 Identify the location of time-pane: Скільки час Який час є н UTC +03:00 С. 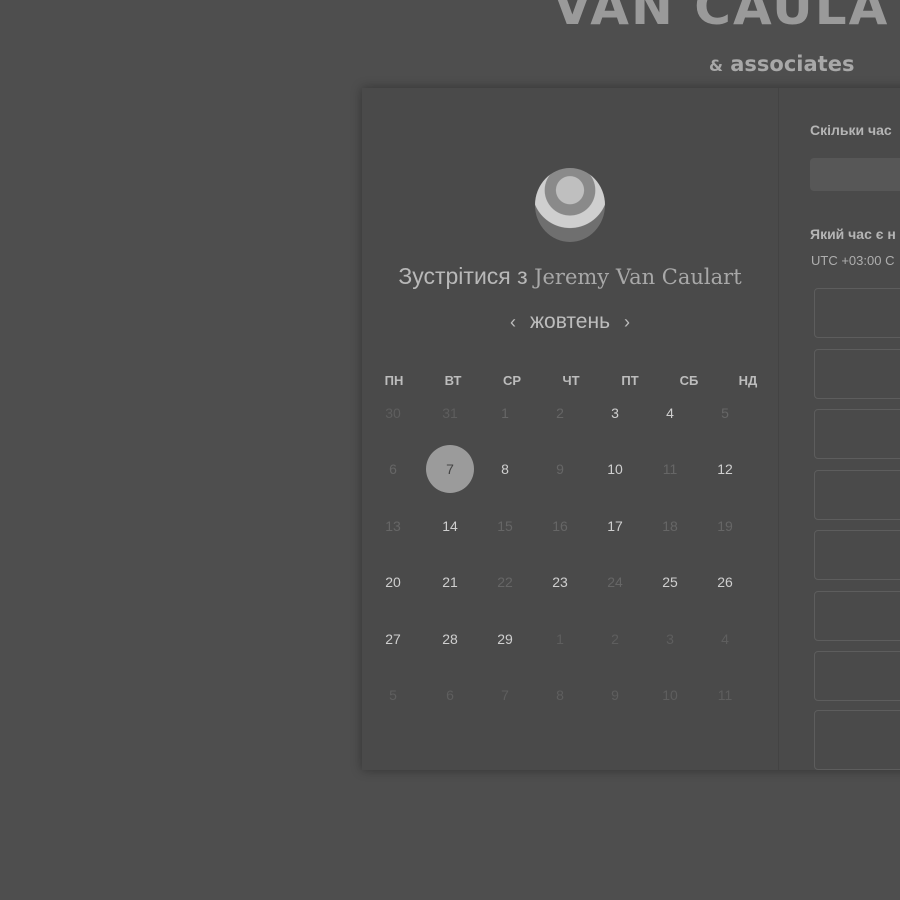
(839, 429).